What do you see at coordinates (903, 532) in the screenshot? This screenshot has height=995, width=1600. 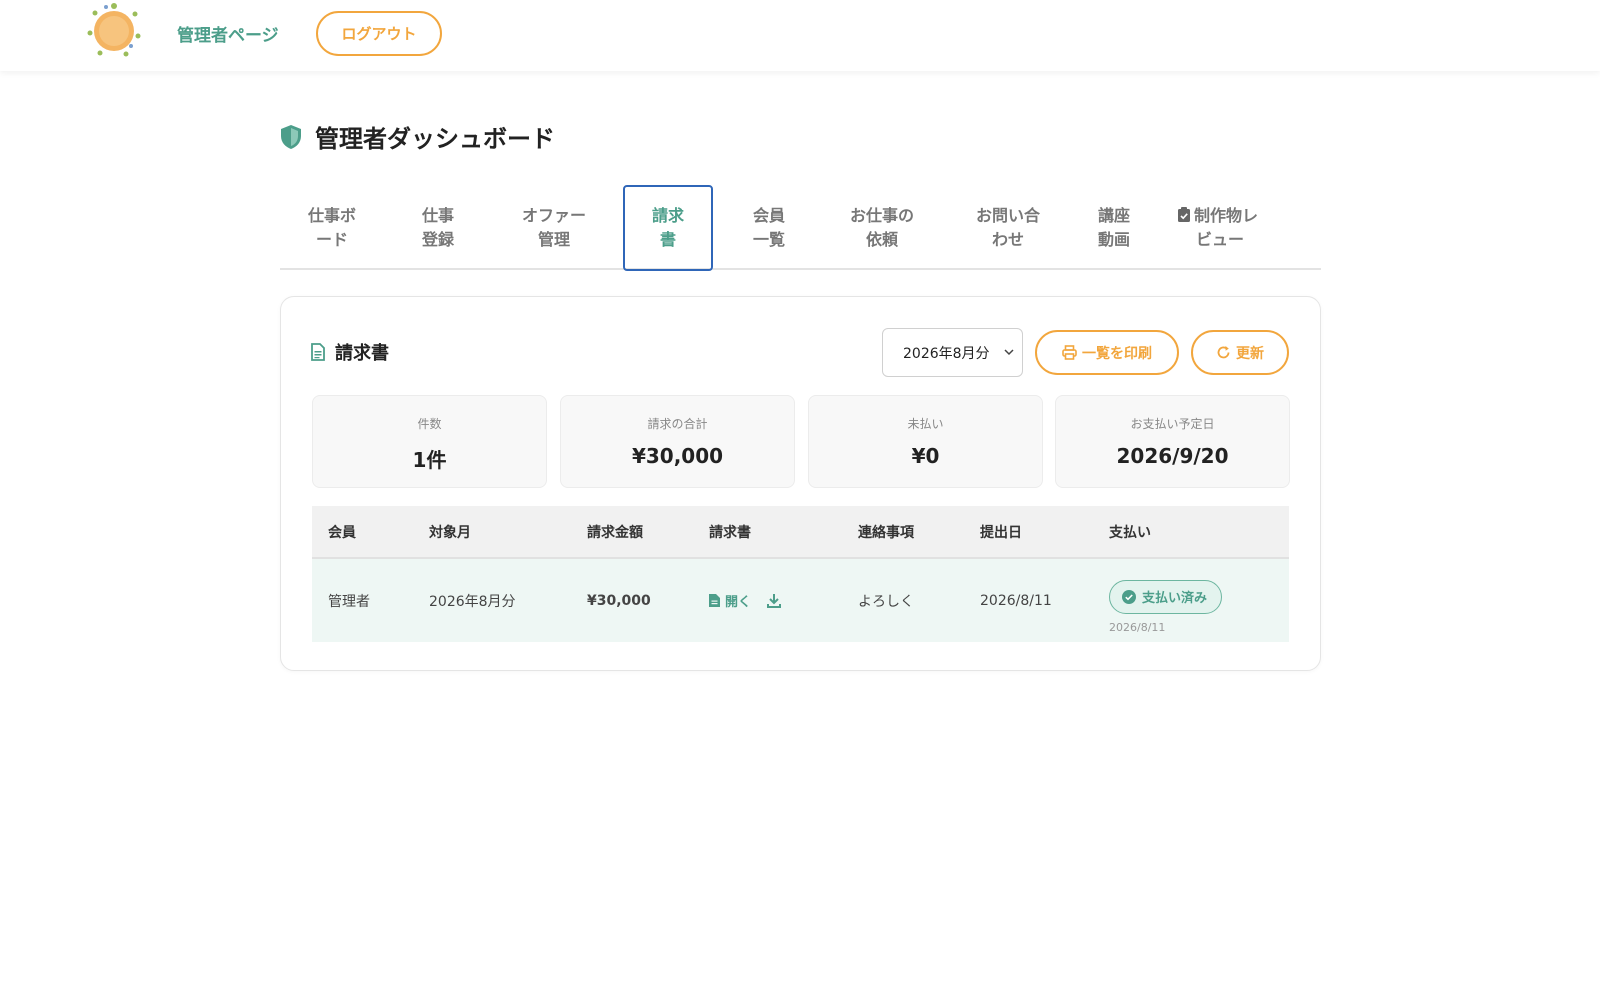 I see `column-header-note: 連絡事項` at bounding box center [903, 532].